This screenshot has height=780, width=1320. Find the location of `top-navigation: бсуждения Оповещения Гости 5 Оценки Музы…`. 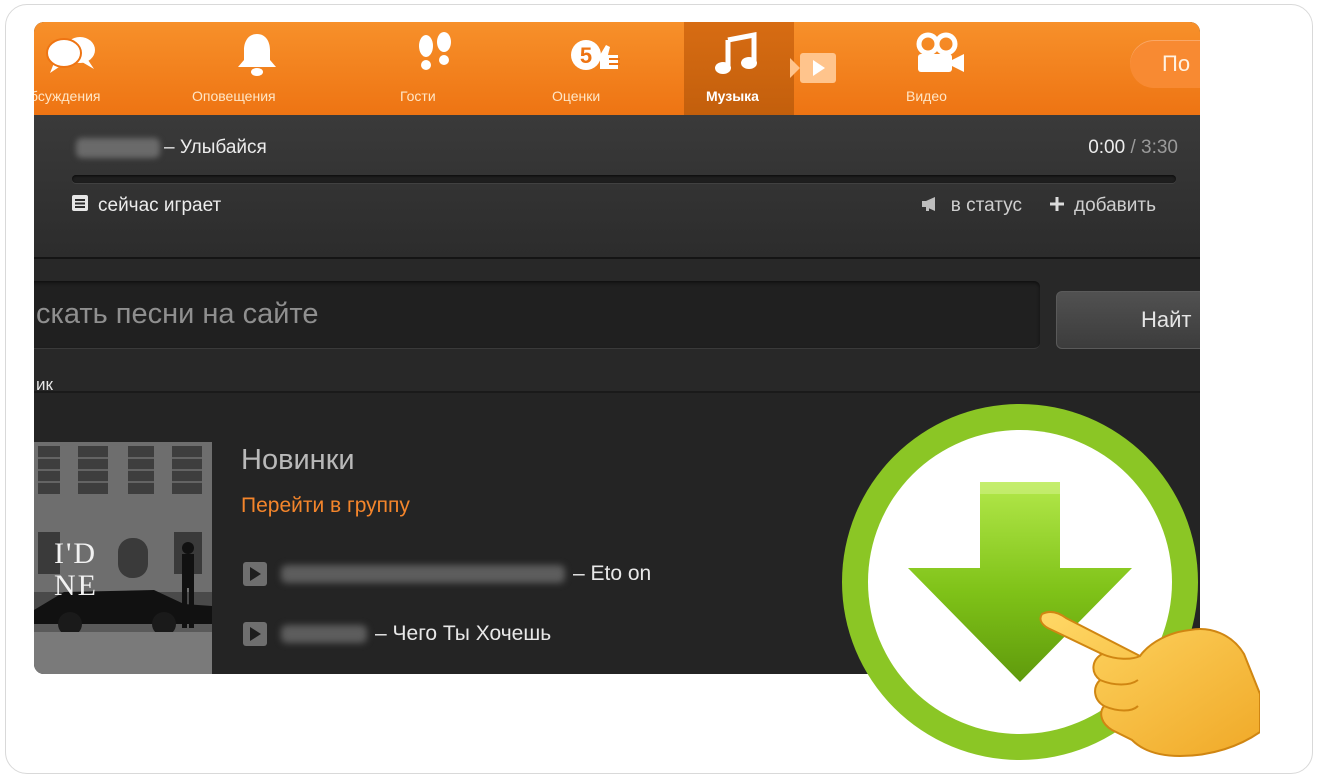

top-navigation: бсуждения Оповещения Гости 5 Оценки Музы… is located at coordinates (617, 68).